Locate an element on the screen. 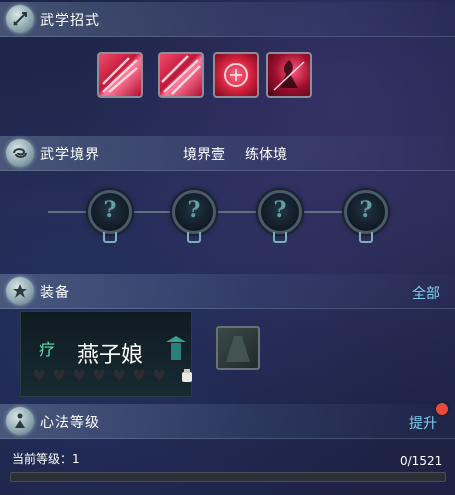 The image size is (455, 495). progress-bar is located at coordinates (228, 477).